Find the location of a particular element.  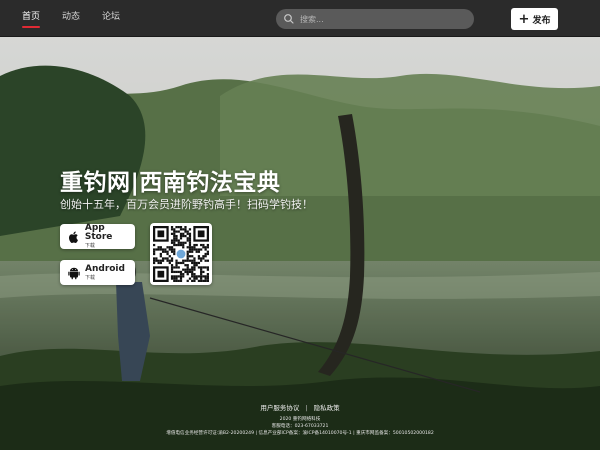

publish-button: + 发布 is located at coordinates (534, 19).